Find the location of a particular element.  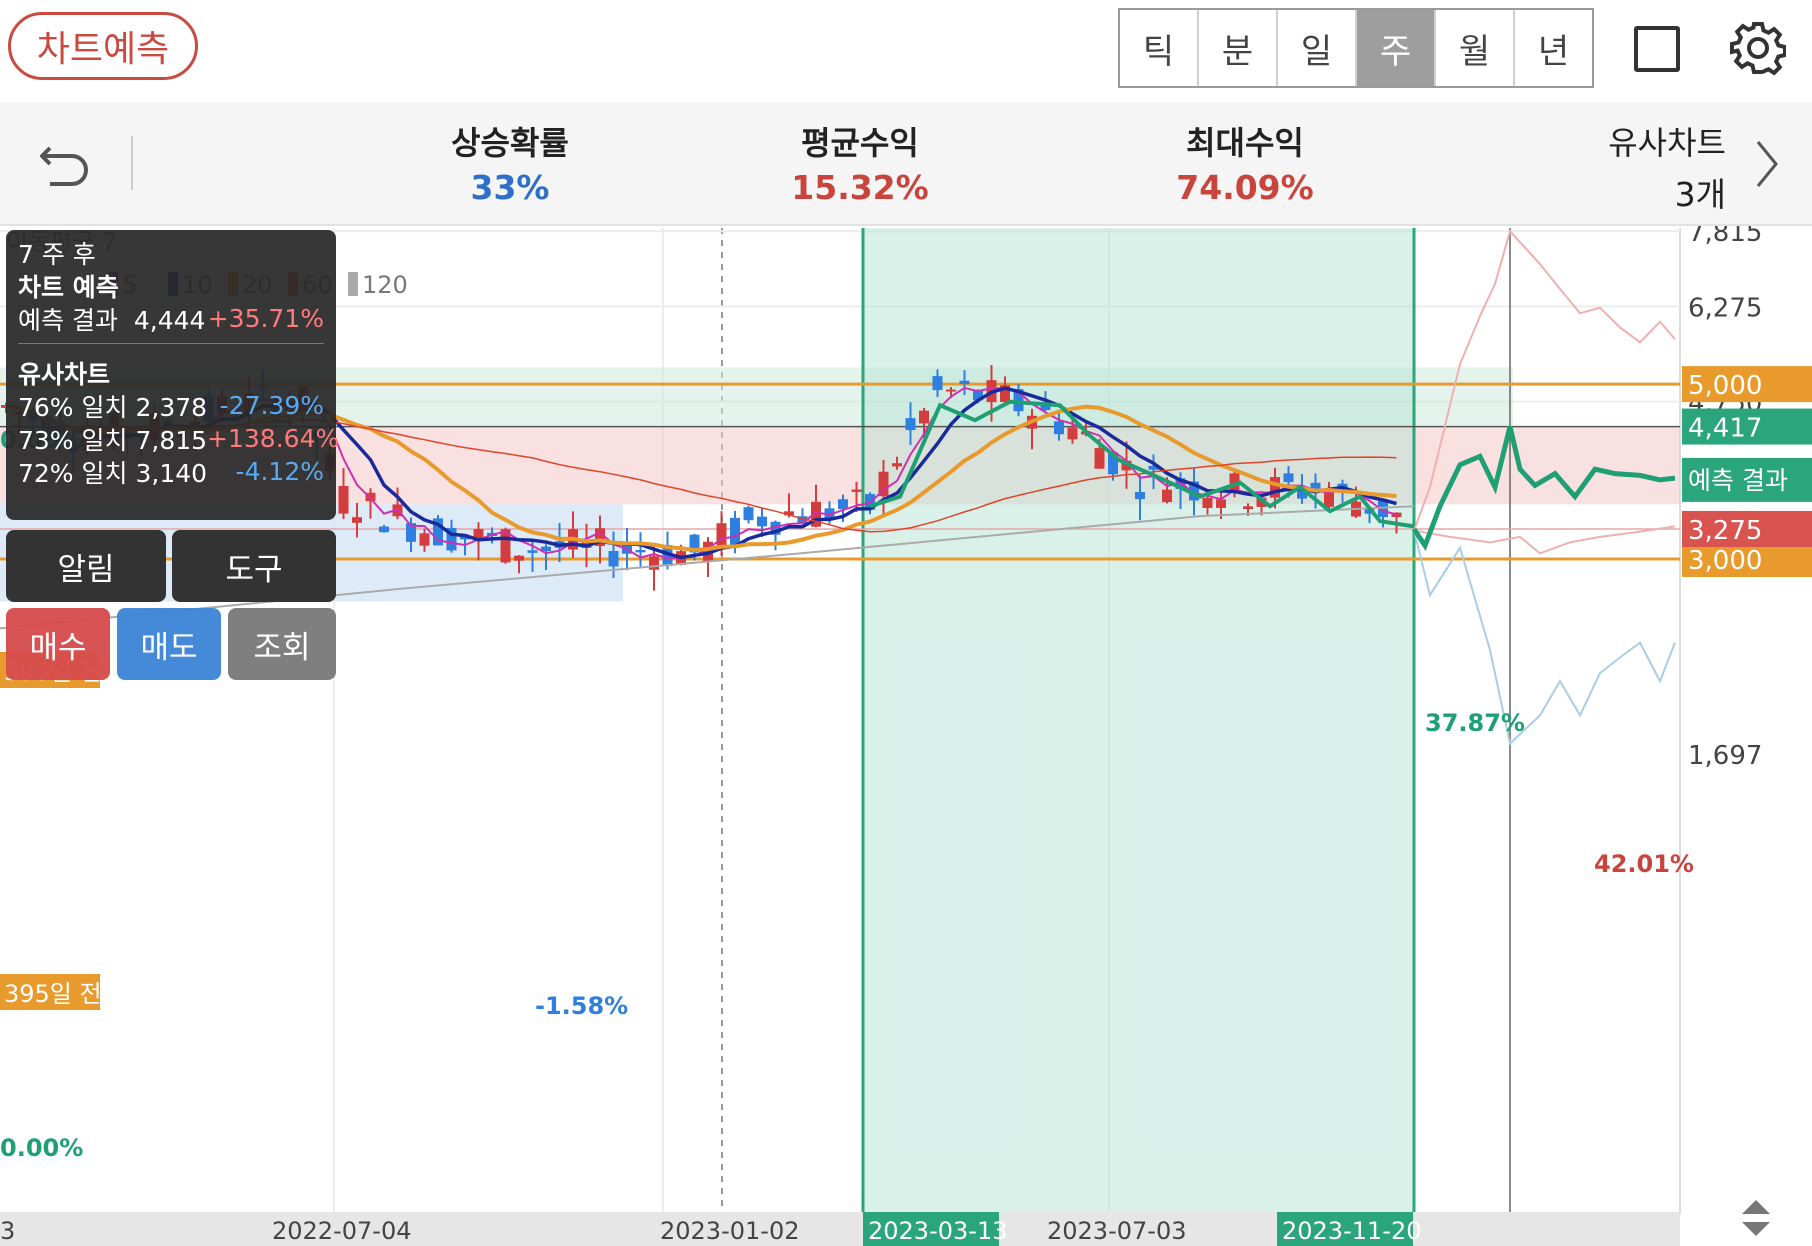

layout-square-icon is located at coordinates (1657, 49).